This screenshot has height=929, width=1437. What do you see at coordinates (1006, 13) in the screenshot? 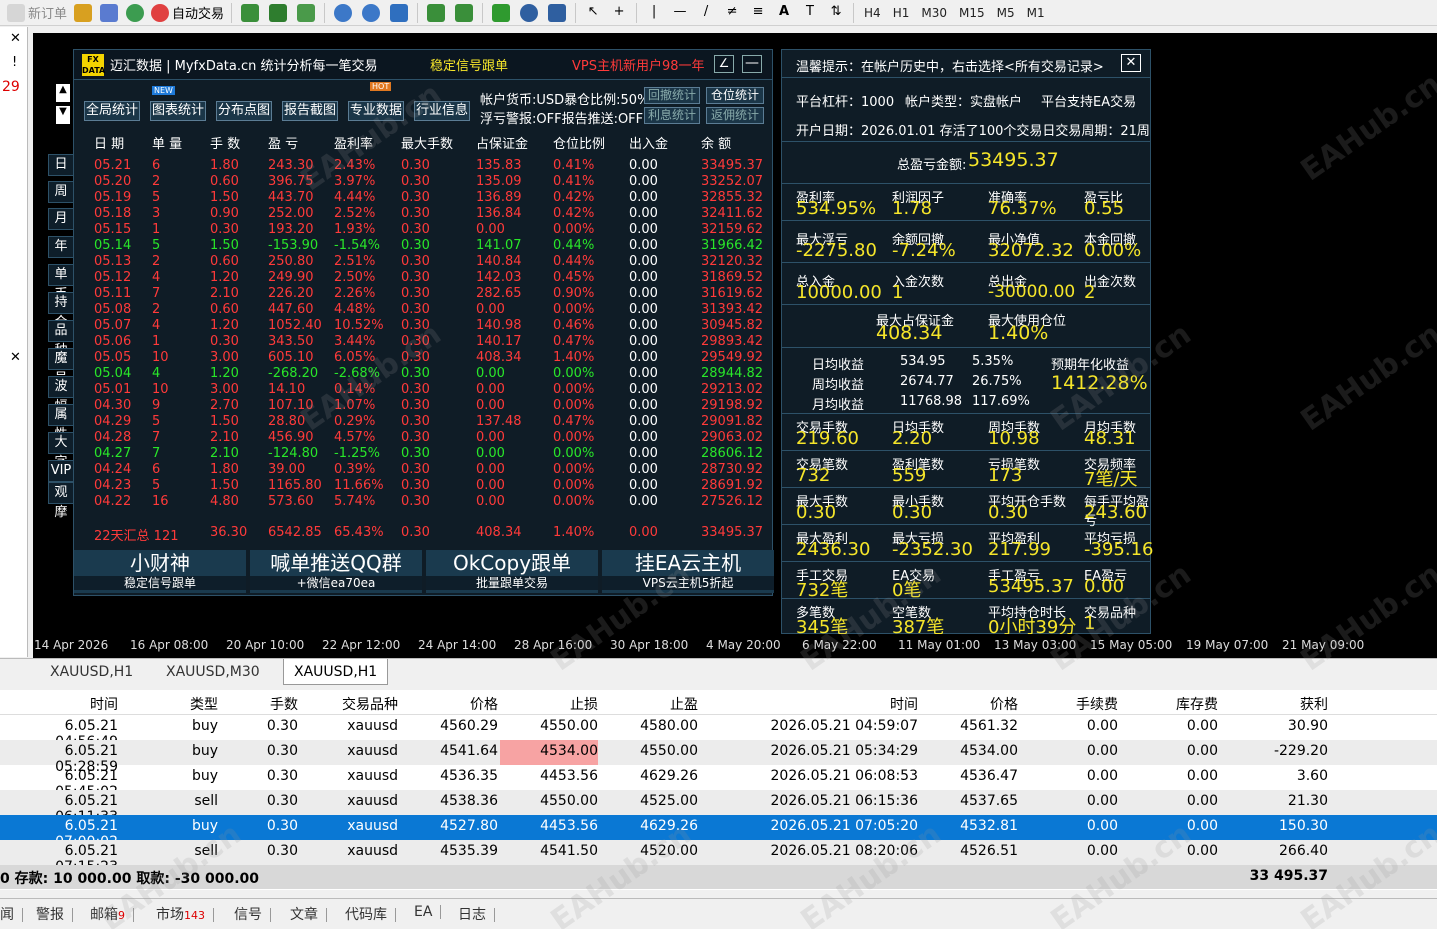
I see `timeframe-m5: M5` at bounding box center [1006, 13].